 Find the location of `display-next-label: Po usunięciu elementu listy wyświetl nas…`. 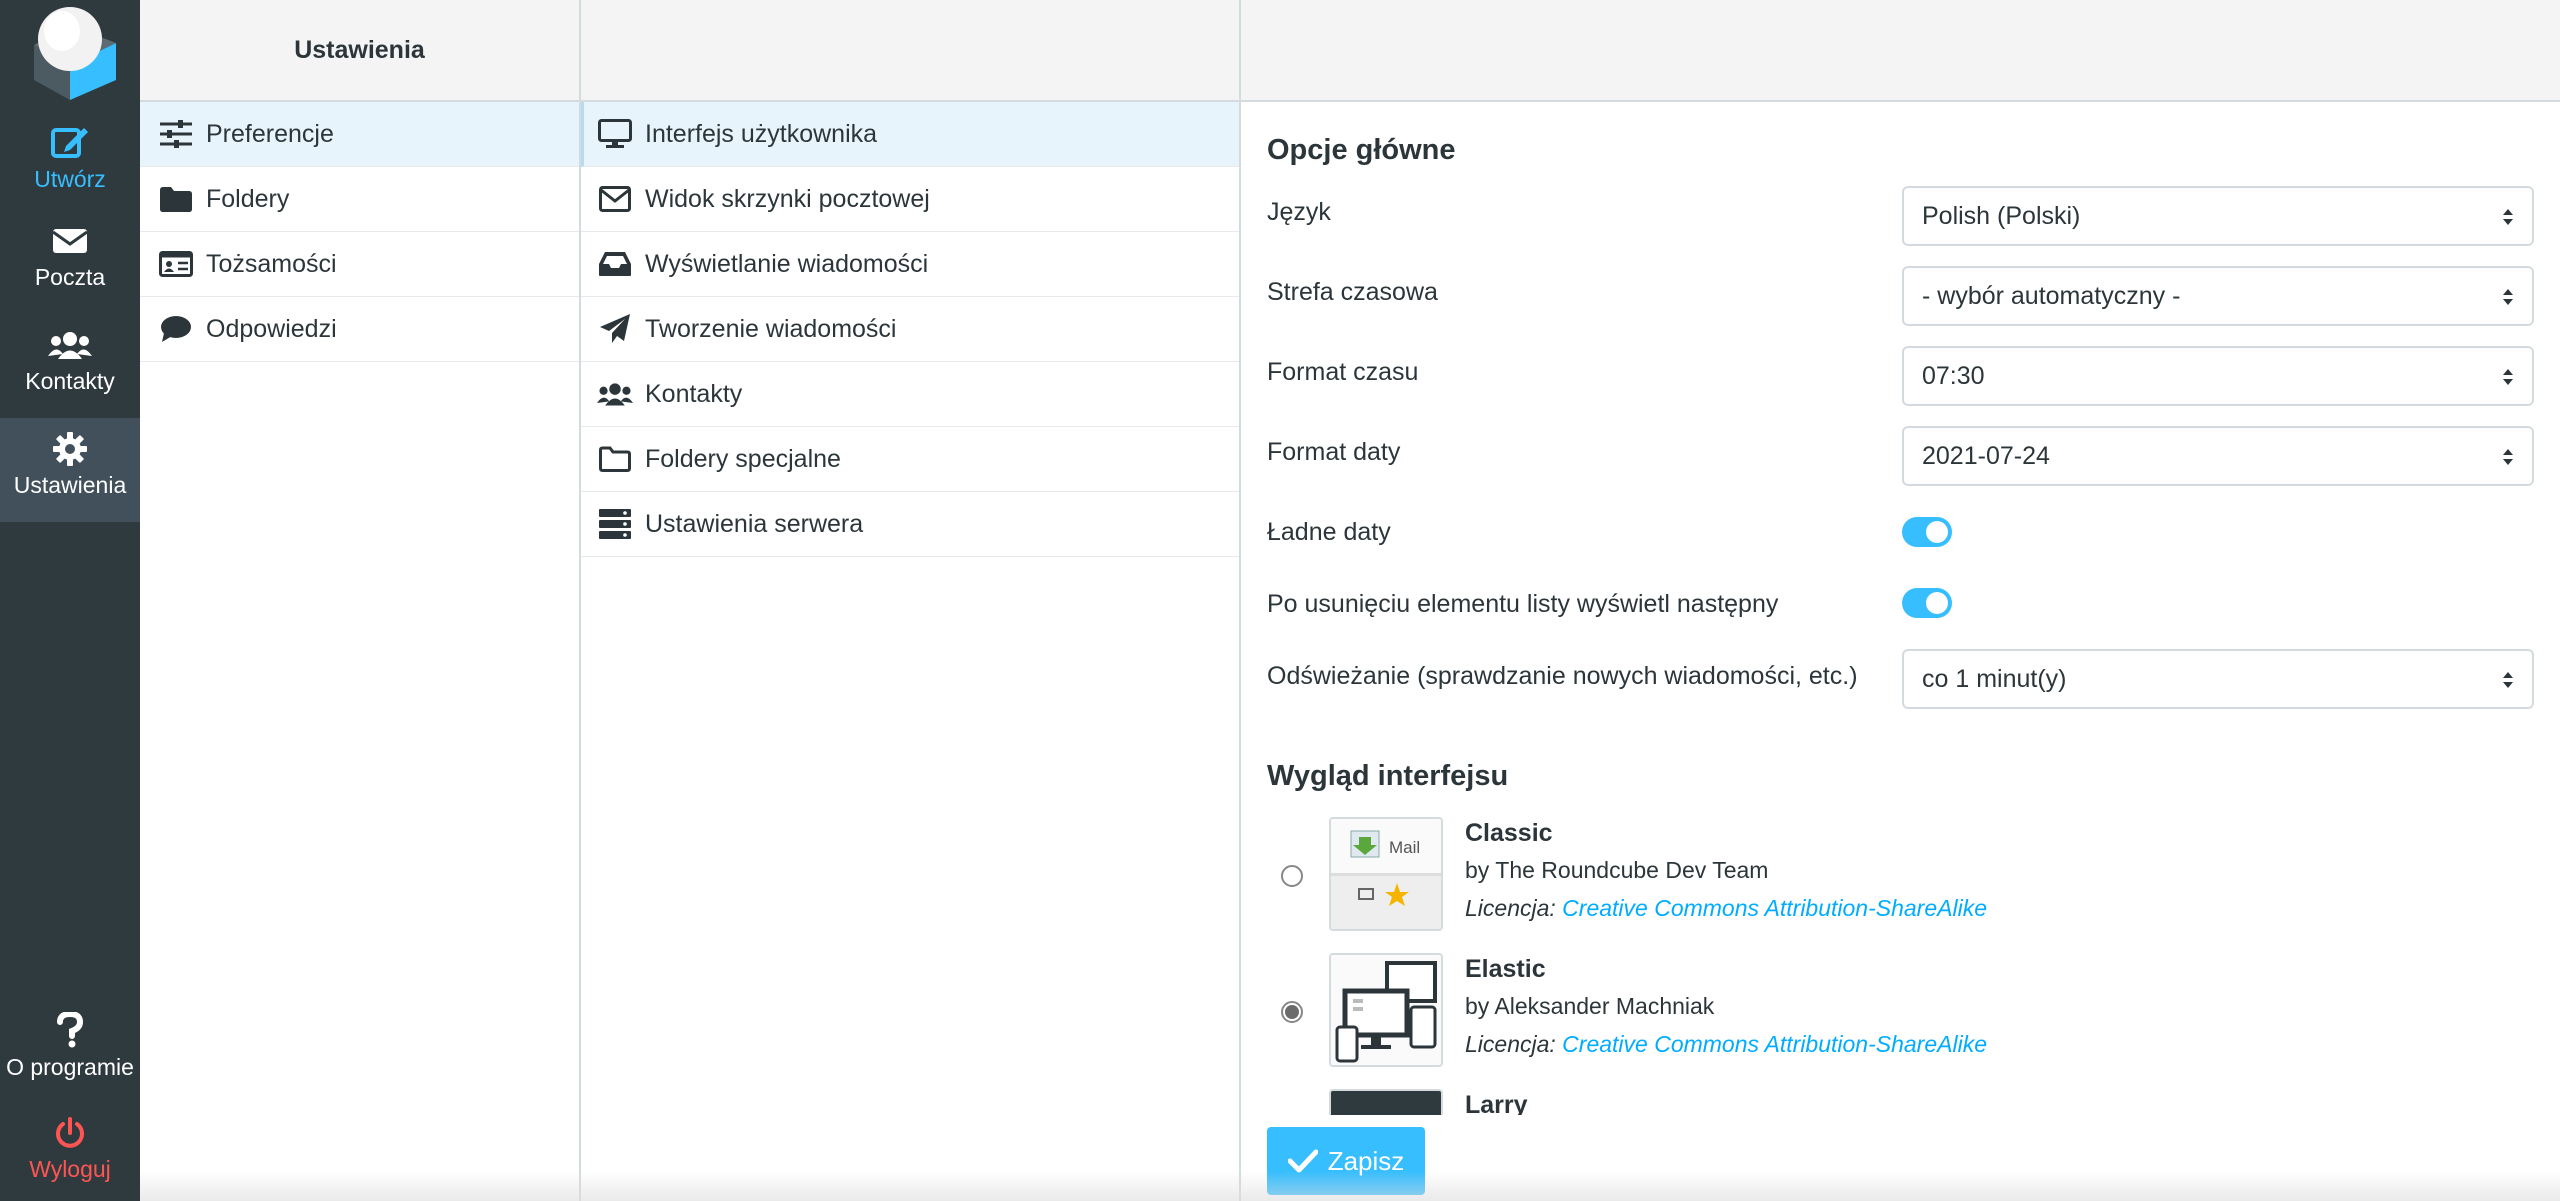

display-next-label: Po usunięciu elementu listy wyświetl nas… is located at coordinates (1523, 604).